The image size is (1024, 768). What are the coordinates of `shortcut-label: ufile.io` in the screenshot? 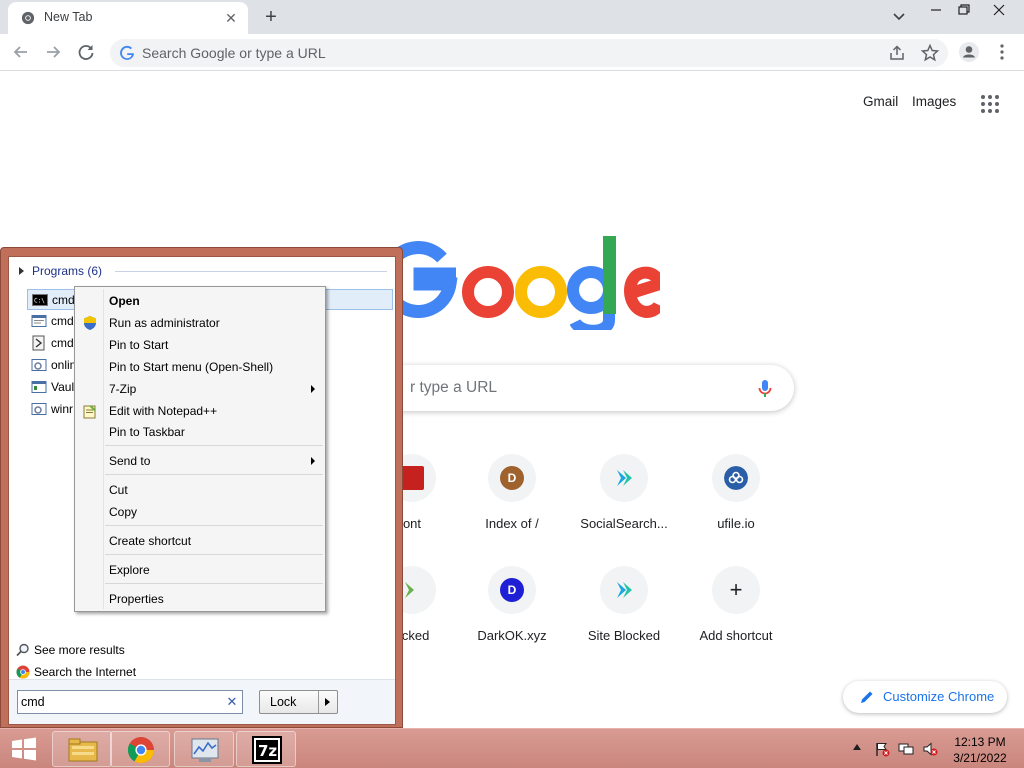 It's located at (736, 523).